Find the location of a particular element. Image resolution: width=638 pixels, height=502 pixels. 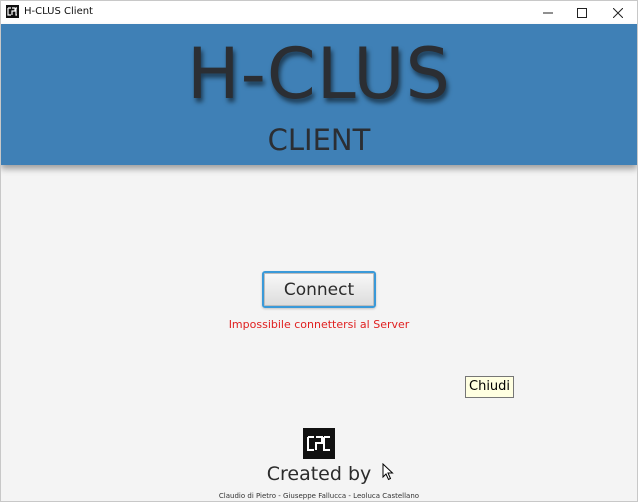

team-logo-icon is located at coordinates (319, 443).